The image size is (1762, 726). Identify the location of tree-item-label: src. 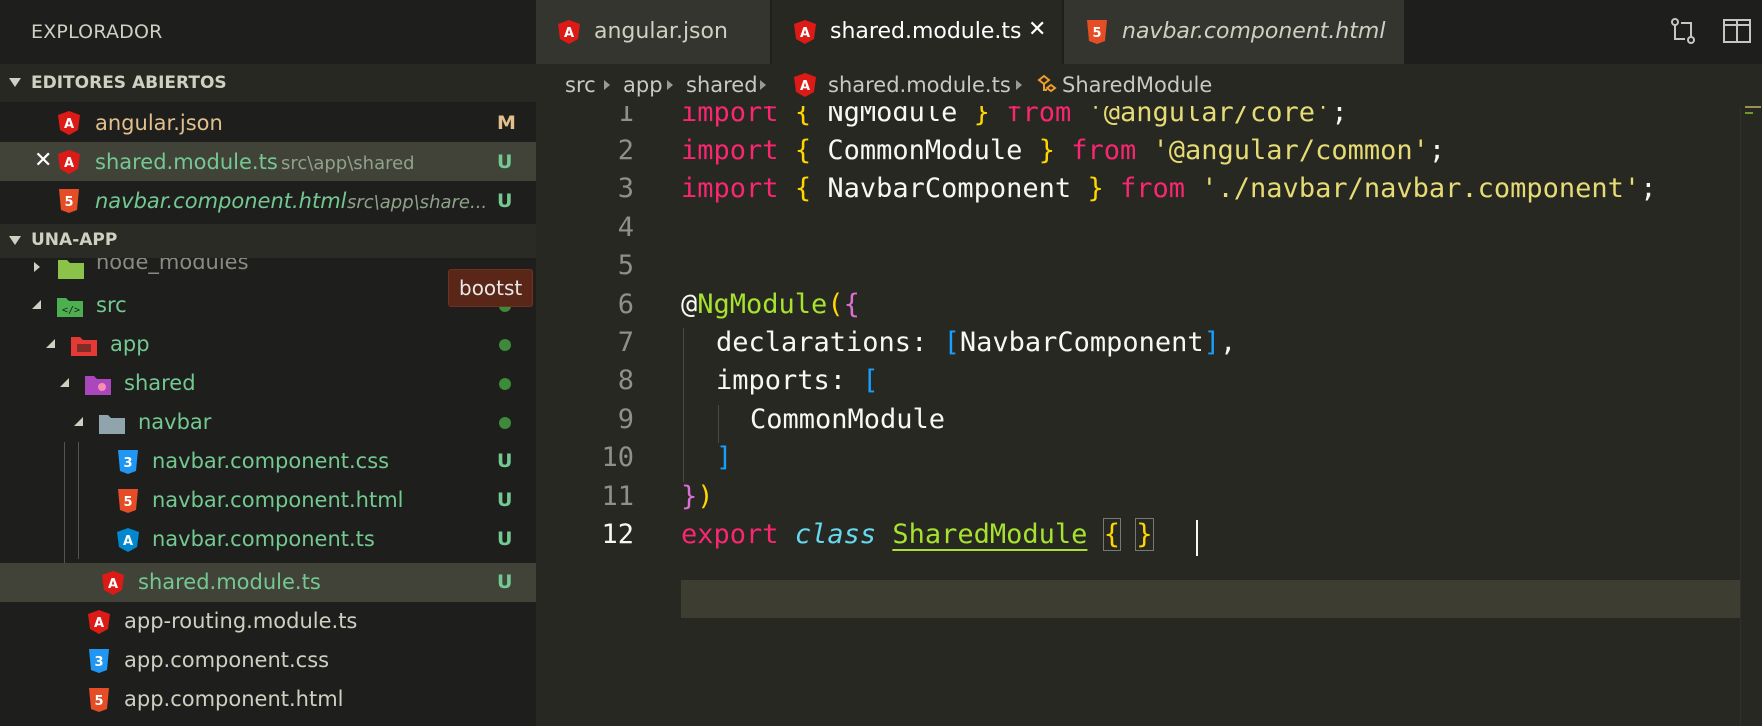
(111, 305).